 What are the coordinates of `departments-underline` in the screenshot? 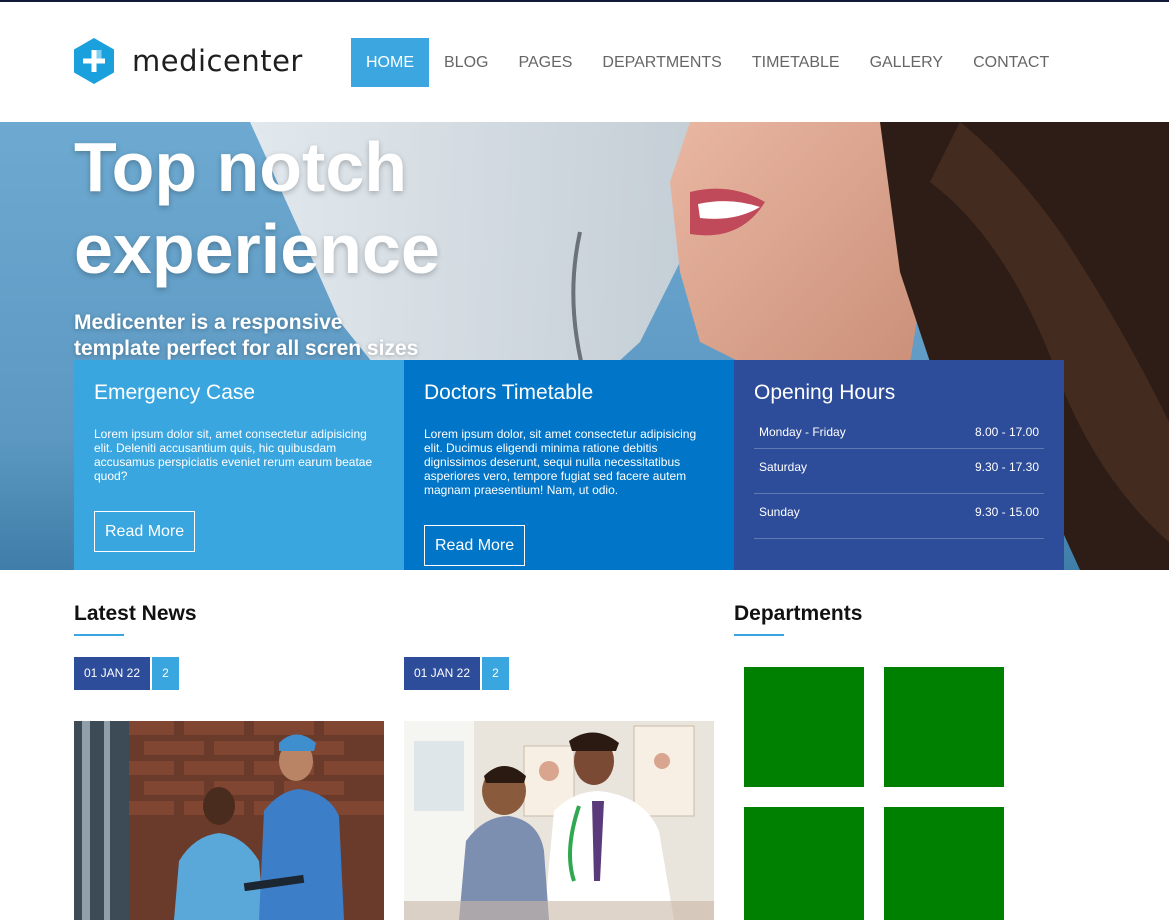 It's located at (759, 635).